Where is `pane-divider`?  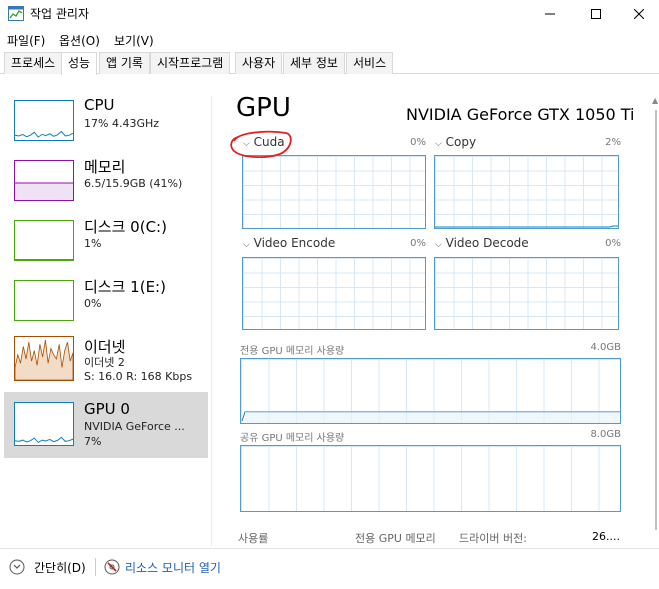
pane-divider is located at coordinates (211, 321).